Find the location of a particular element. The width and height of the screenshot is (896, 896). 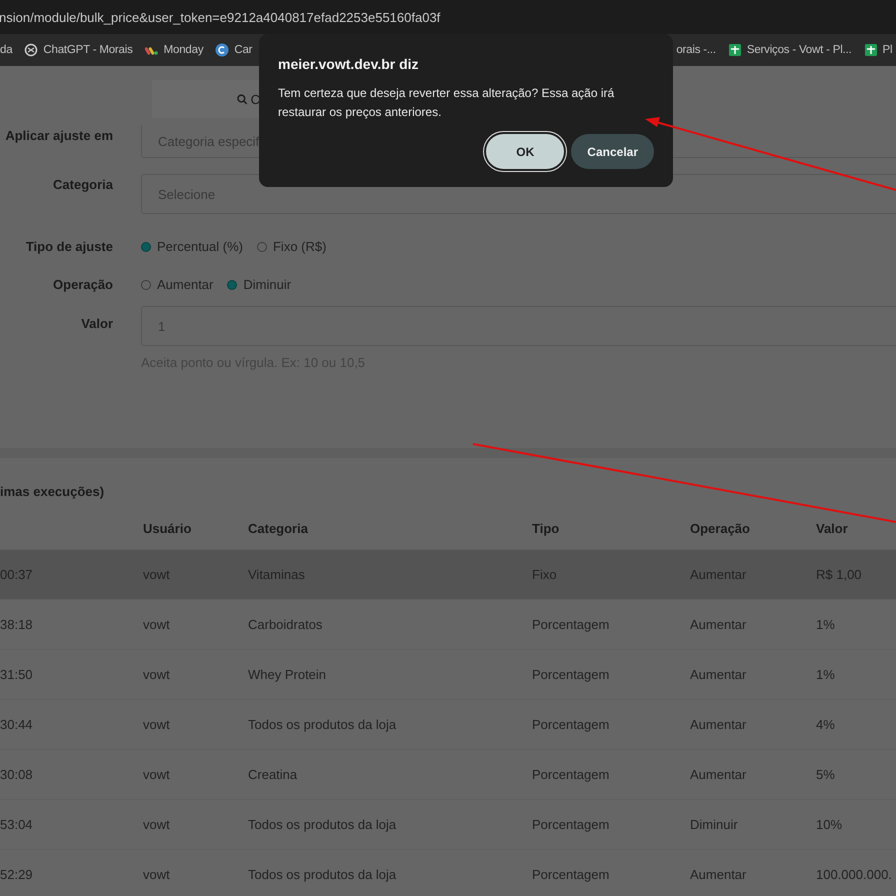

table-cell: 5% is located at coordinates (825, 774).